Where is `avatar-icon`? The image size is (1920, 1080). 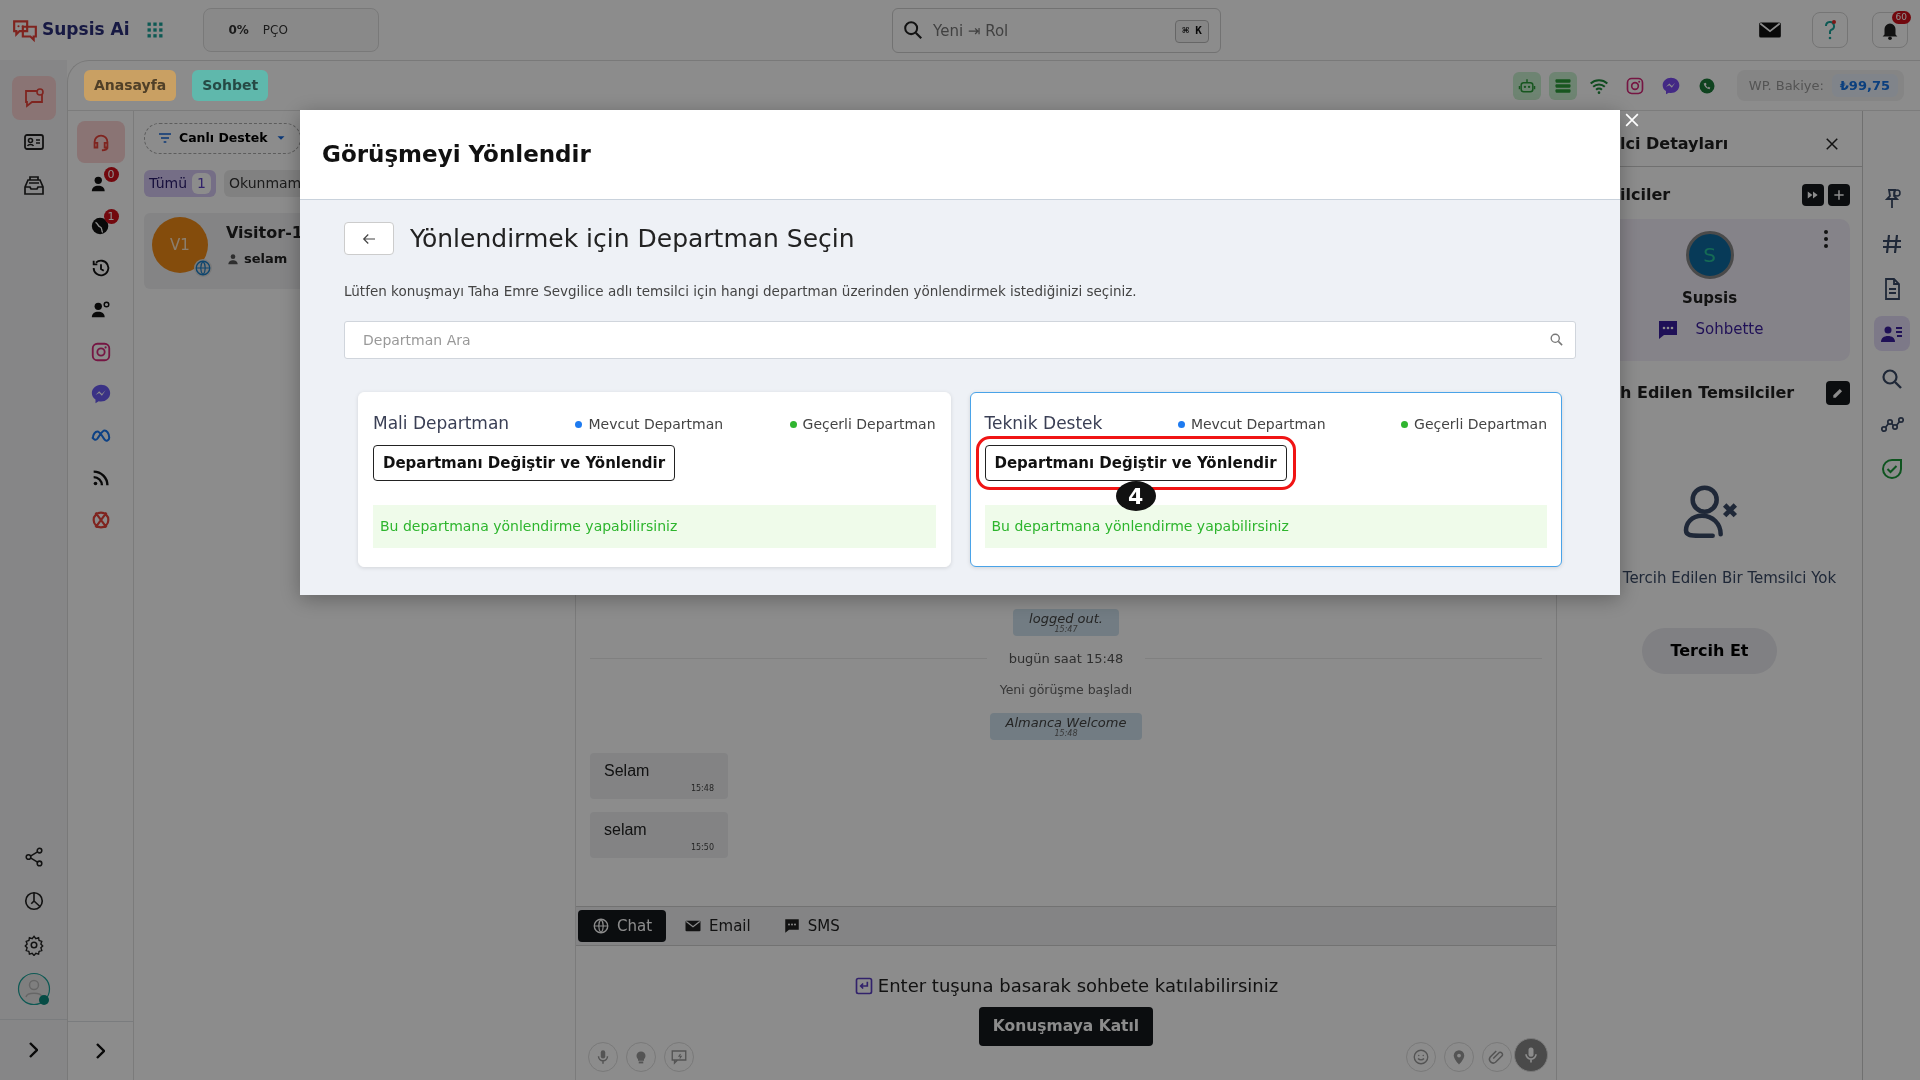
avatar-icon is located at coordinates (33, 989).